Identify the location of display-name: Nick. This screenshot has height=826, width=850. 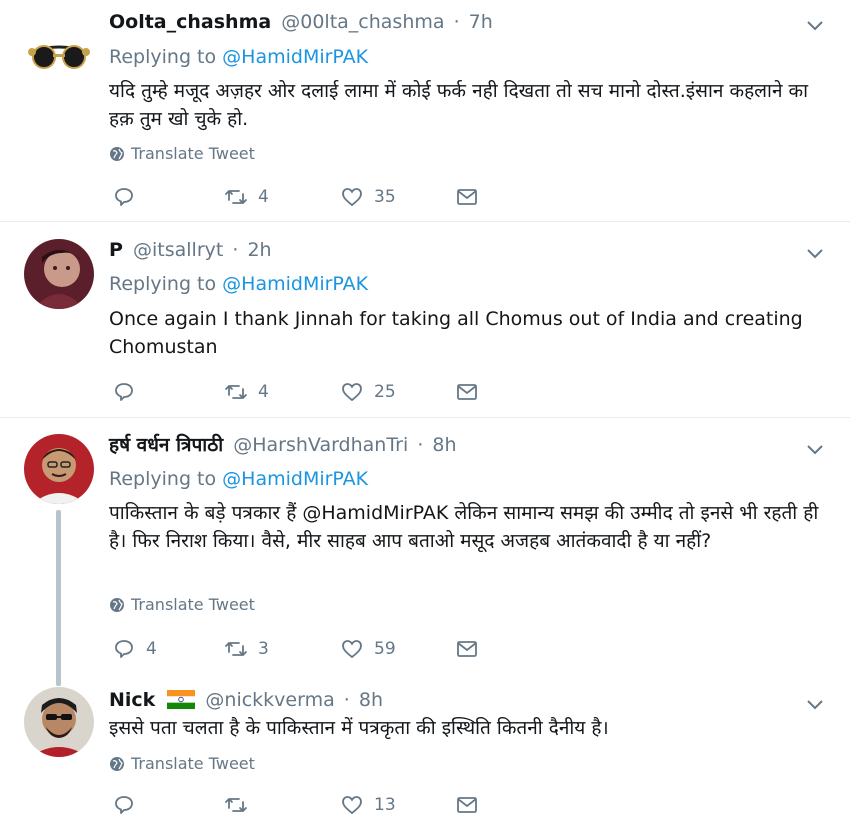
(132, 700).